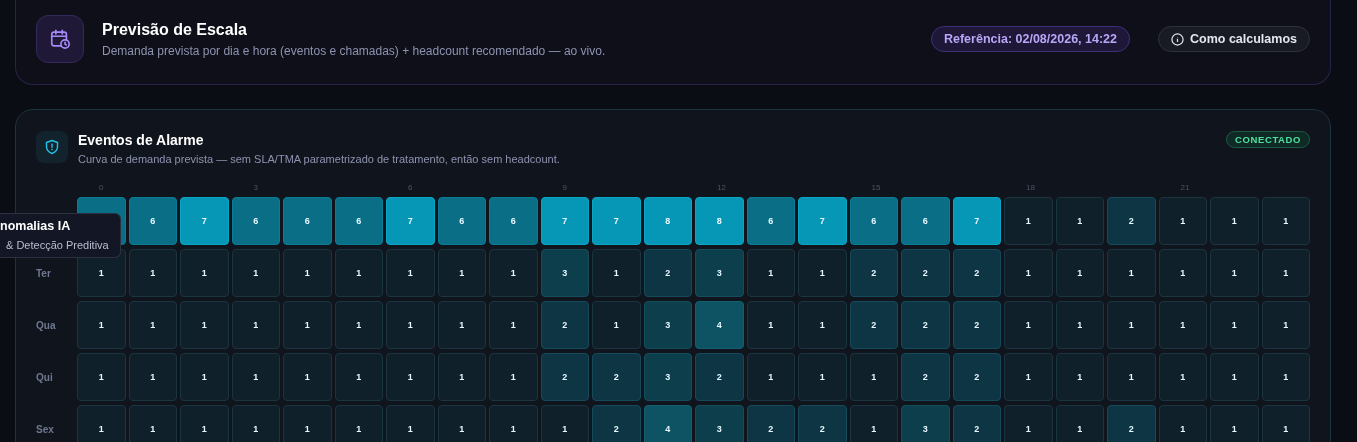 This screenshot has height=442, width=1357. Describe the element at coordinates (175, 29) in the screenshot. I see `page-title: Previsão de Escala` at that location.